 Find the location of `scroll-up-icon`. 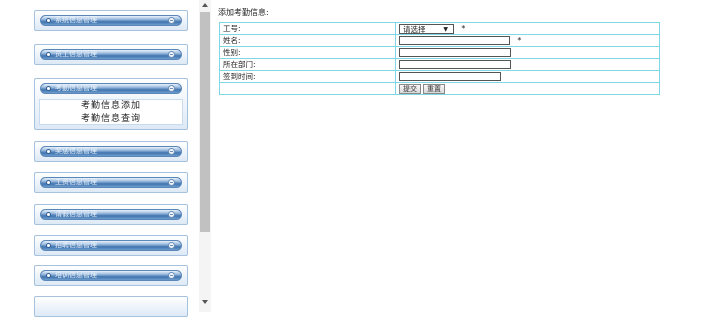

scroll-up-icon is located at coordinates (205, 5).